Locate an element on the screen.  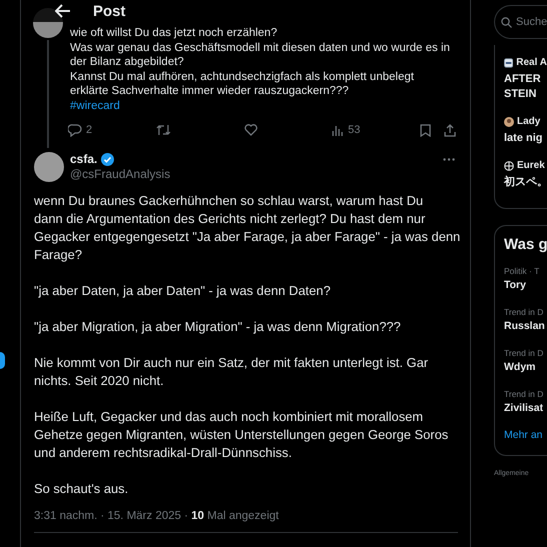
post-text-line: "ja aber Daten, ja aber Daten" - ja was denn Daten? is located at coordinates (183, 291).